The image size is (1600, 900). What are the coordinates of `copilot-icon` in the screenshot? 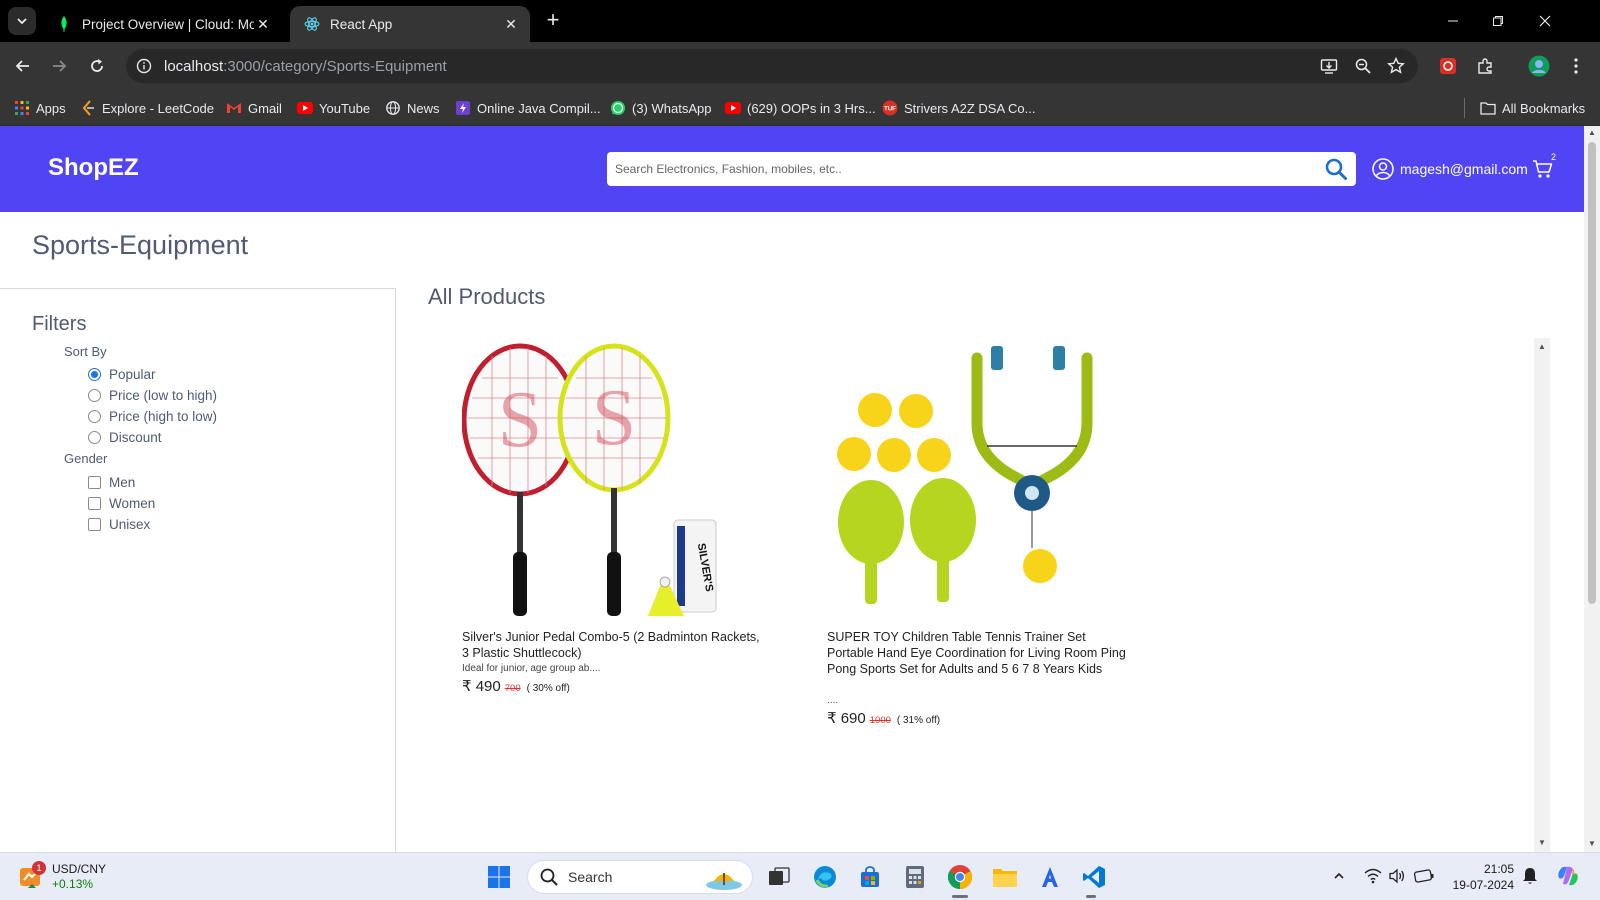 It's located at (1568, 876).